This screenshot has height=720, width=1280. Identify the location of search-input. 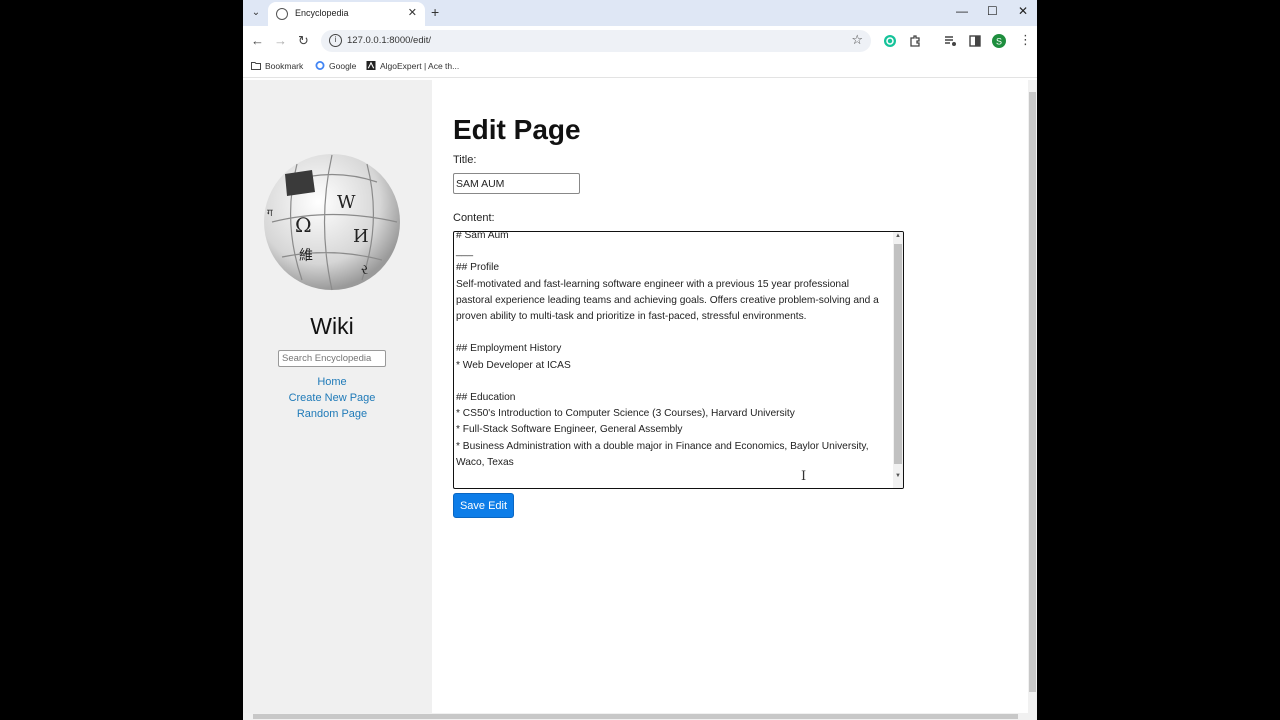
(332, 358).